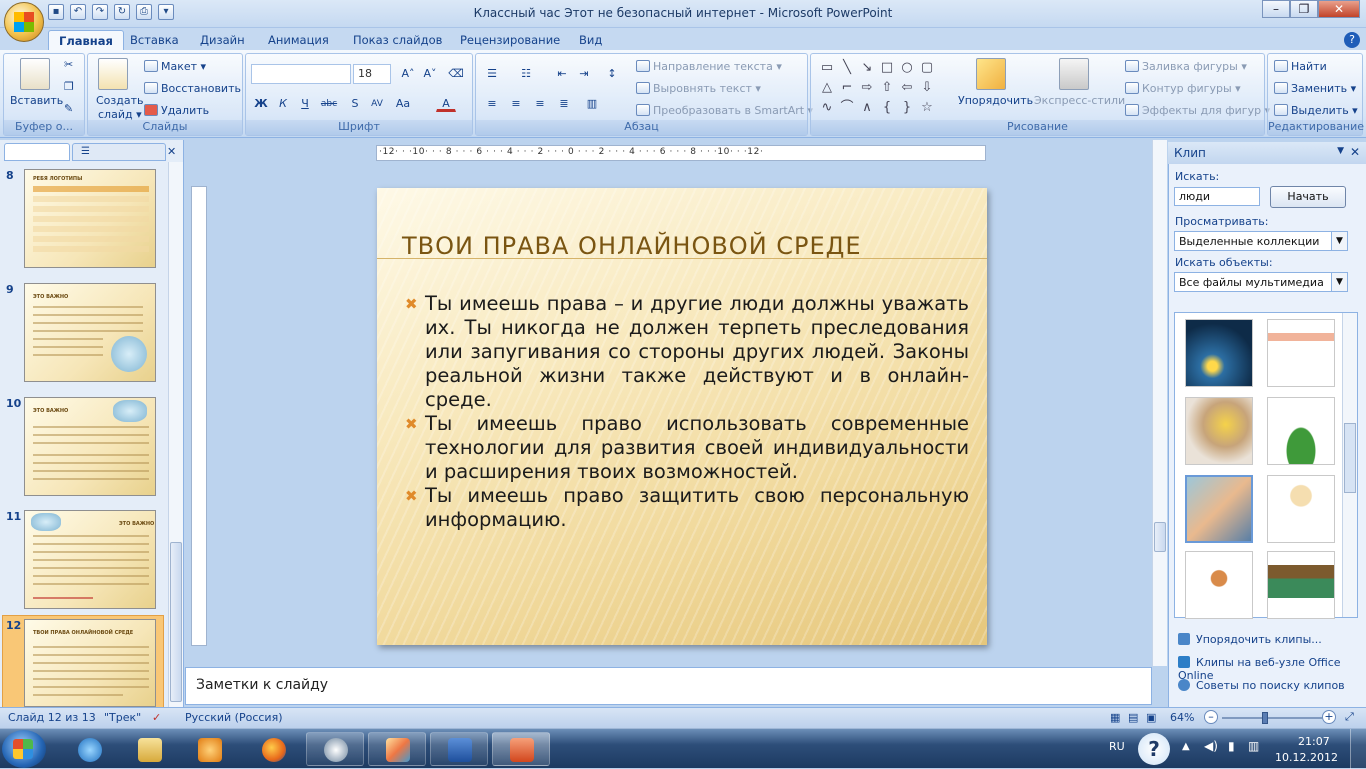  What do you see at coordinates (37, 152) in the screenshot?
I see `slides-tab` at bounding box center [37, 152].